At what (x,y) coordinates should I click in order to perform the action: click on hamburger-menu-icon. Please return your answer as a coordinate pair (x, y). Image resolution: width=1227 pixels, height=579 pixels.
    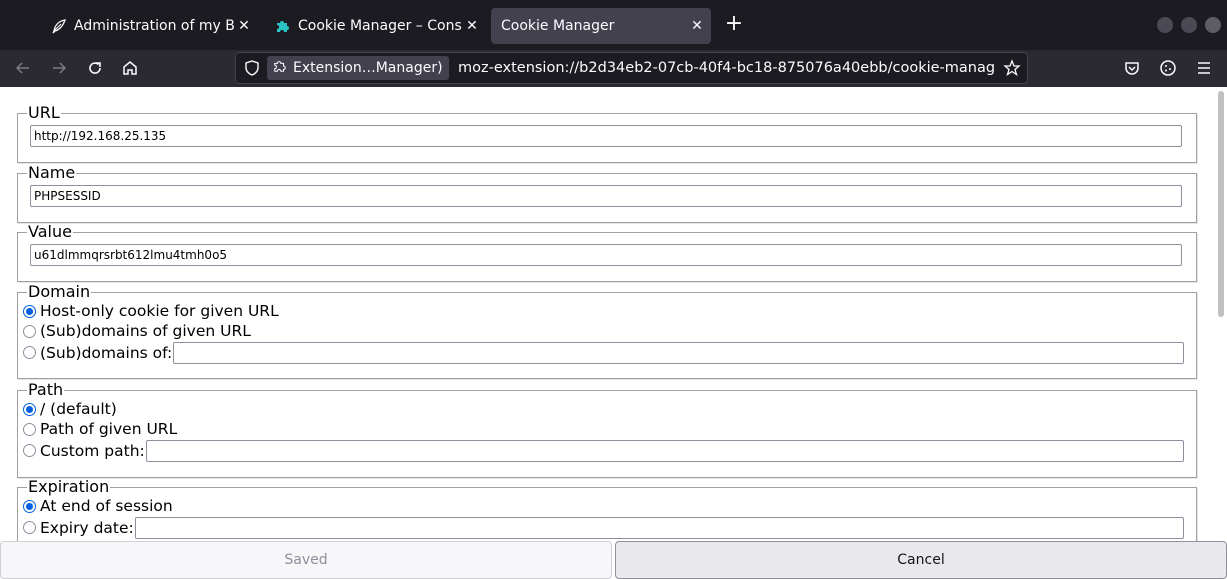
    Looking at the image, I should click on (1204, 68).